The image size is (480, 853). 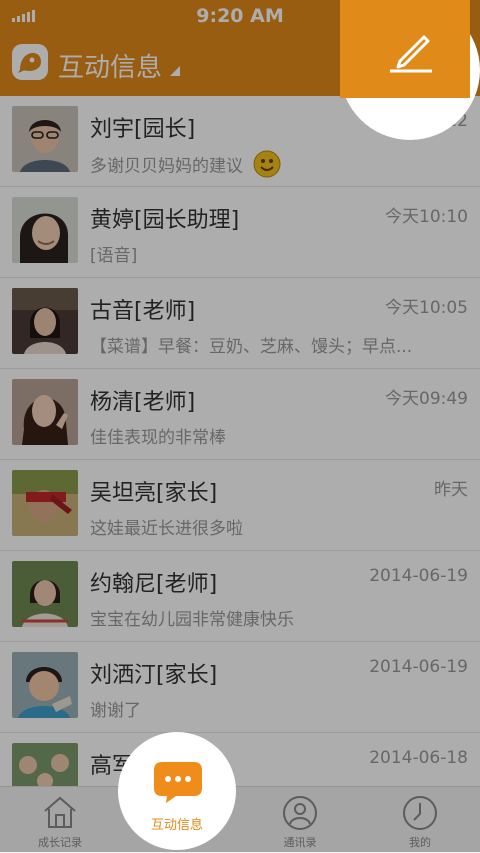 I want to click on chat-bubble-icon, so click(x=178, y=782).